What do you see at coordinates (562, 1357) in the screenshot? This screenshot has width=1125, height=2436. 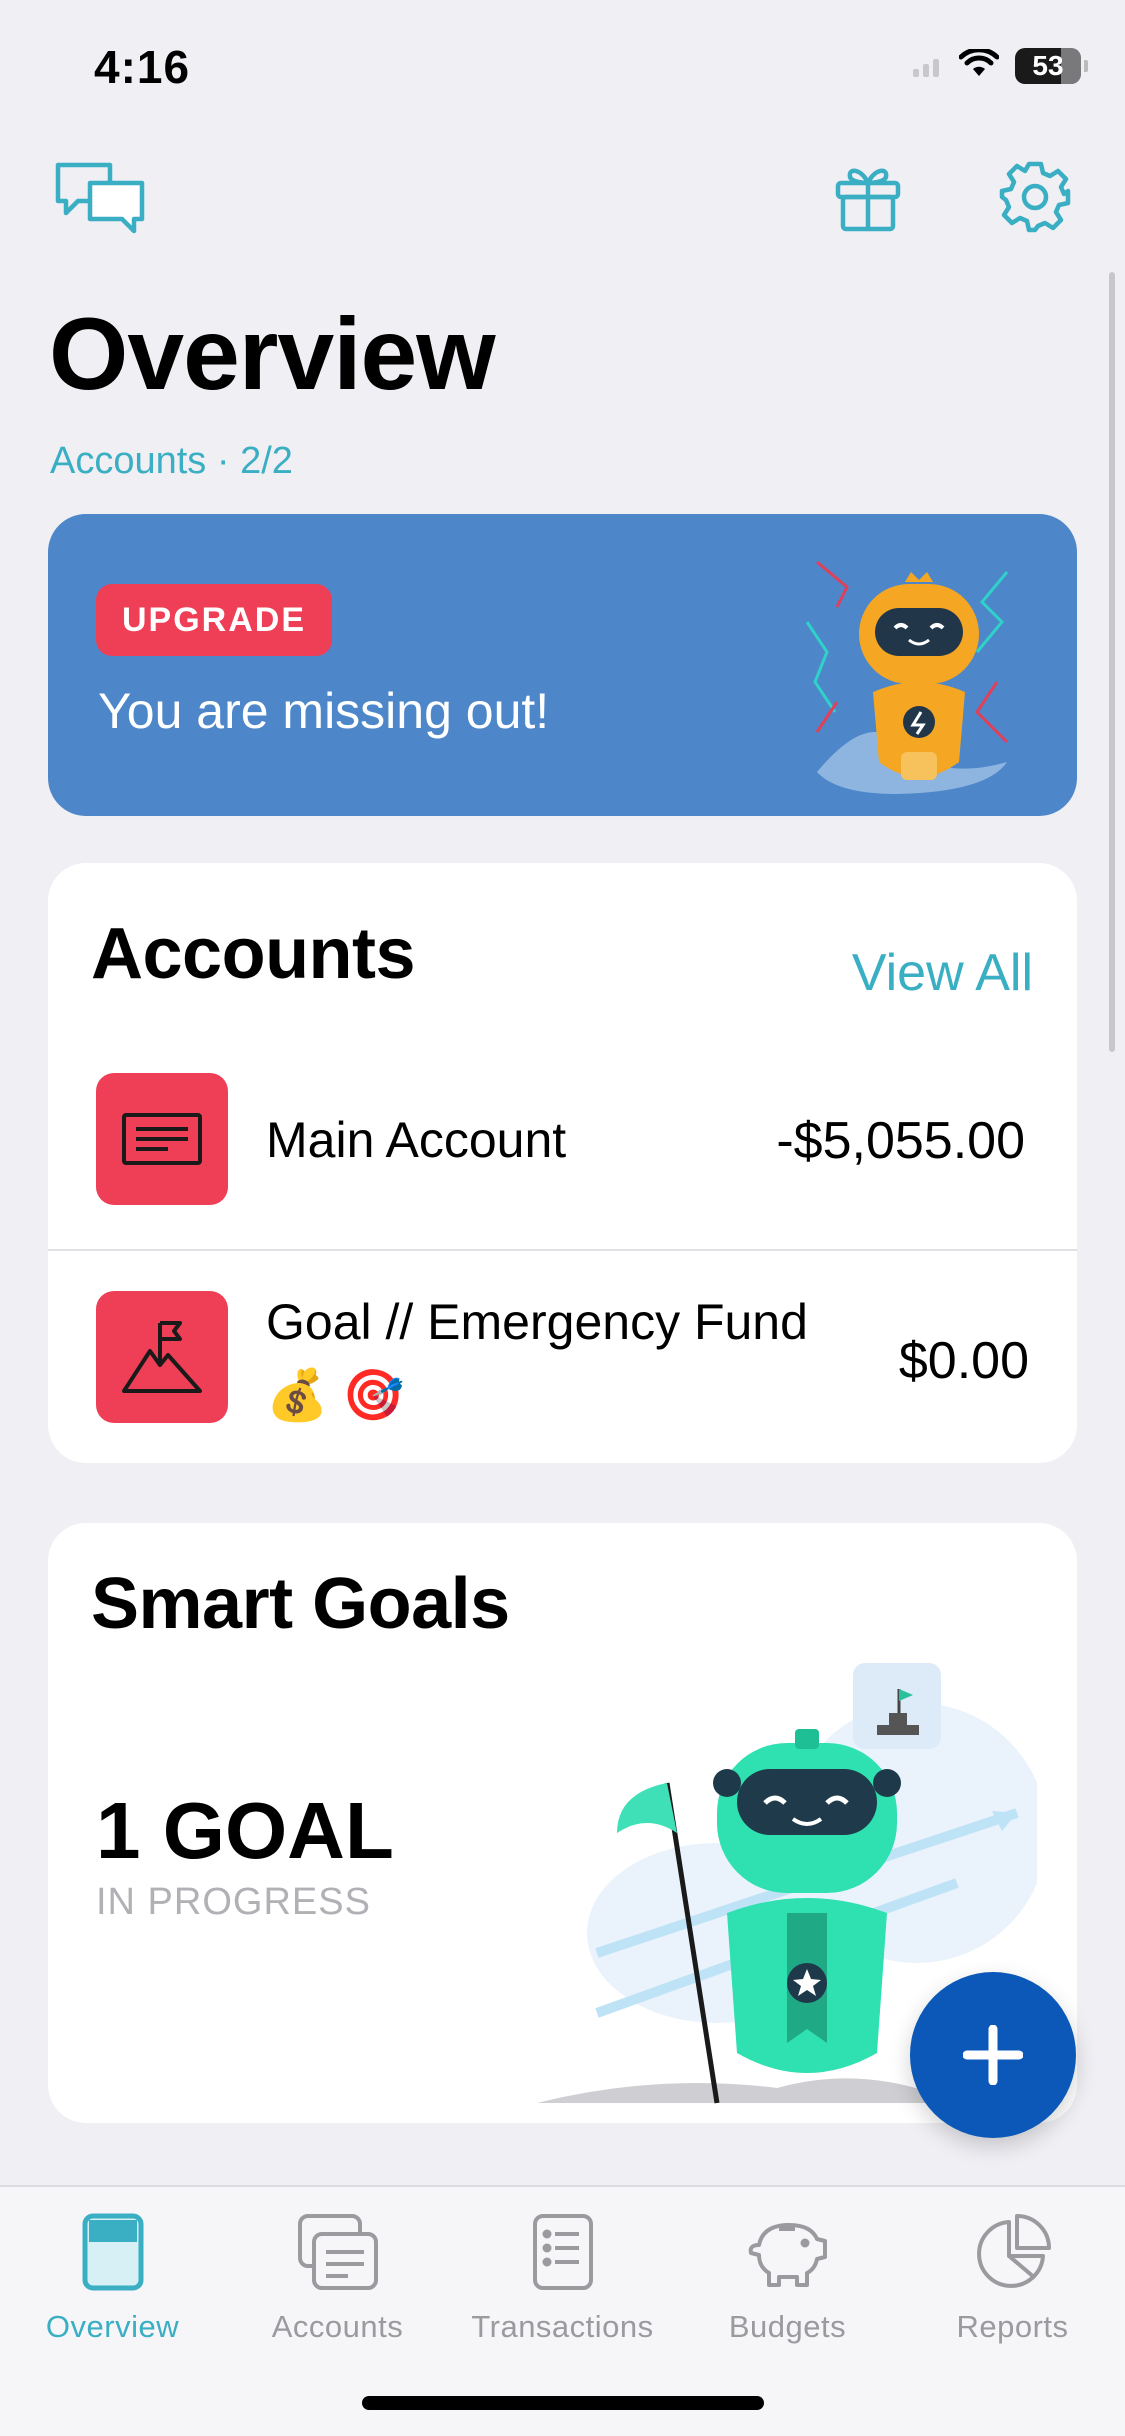 I see `account-row-emergency-fund: Goal // Emergency Fund 💰 🎯 $0.00` at bounding box center [562, 1357].